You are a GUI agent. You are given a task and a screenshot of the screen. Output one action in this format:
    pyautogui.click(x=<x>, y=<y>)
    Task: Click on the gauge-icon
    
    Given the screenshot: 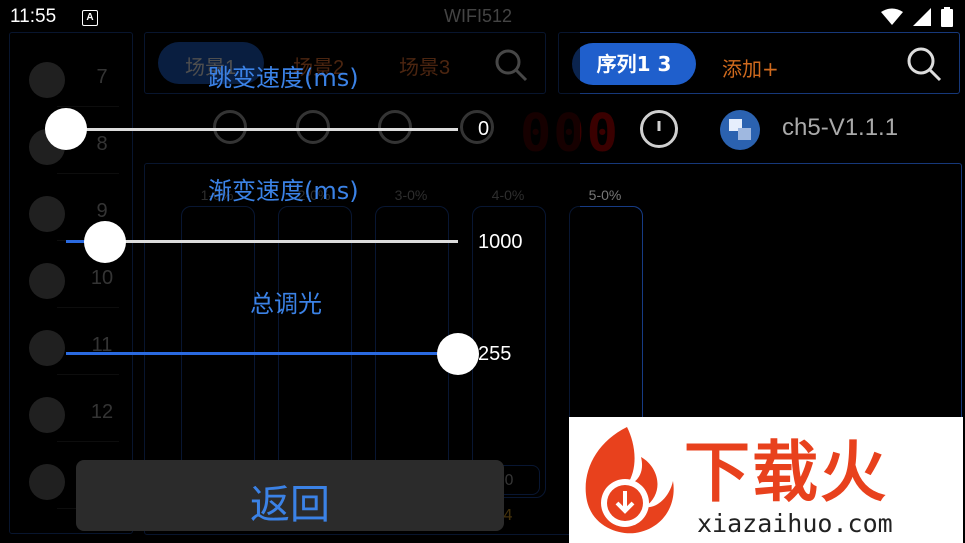 What is the action you would take?
    pyautogui.click(x=659, y=129)
    